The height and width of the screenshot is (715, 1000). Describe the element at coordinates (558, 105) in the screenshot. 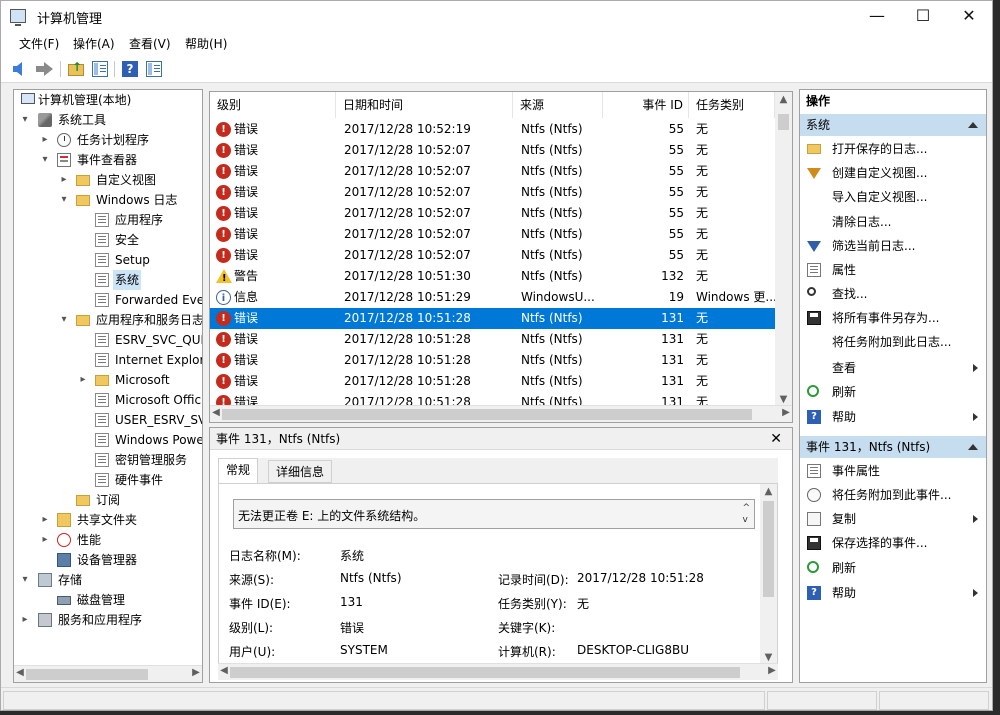

I see `column-header-source: 来源` at that location.